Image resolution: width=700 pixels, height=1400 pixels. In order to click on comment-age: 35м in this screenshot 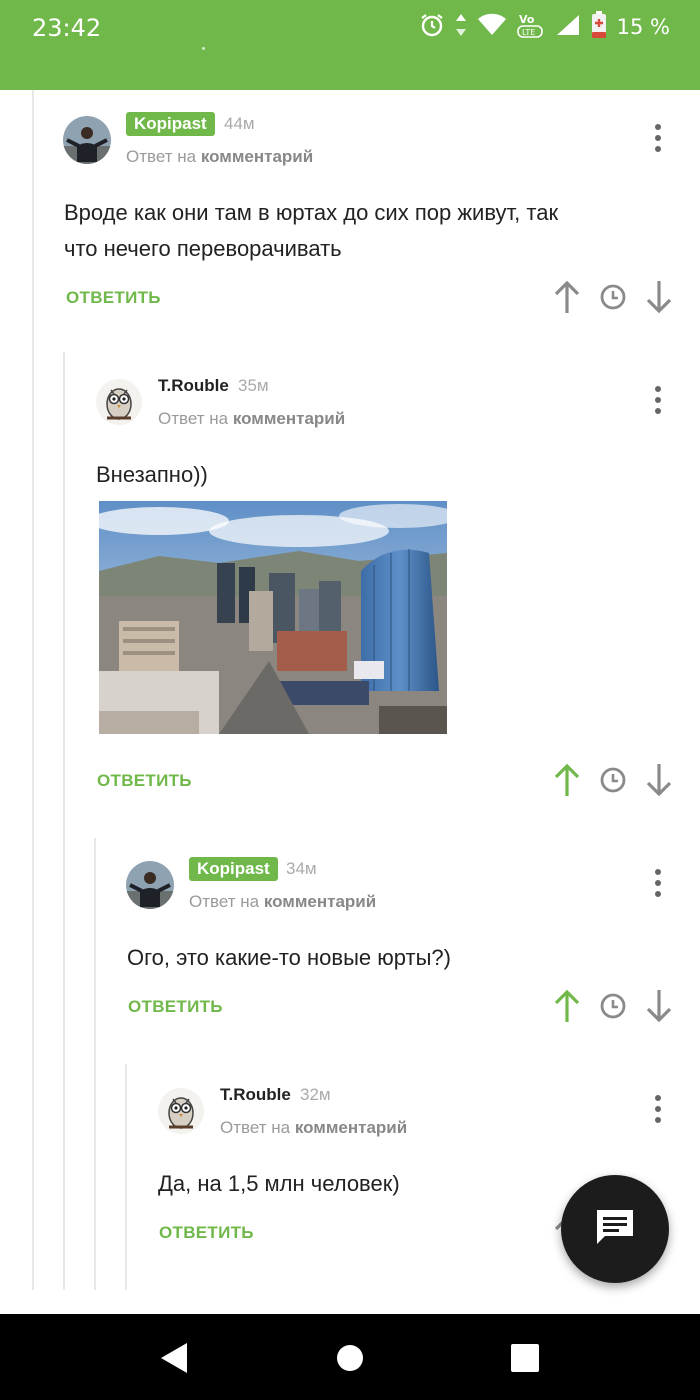, I will do `click(253, 385)`.